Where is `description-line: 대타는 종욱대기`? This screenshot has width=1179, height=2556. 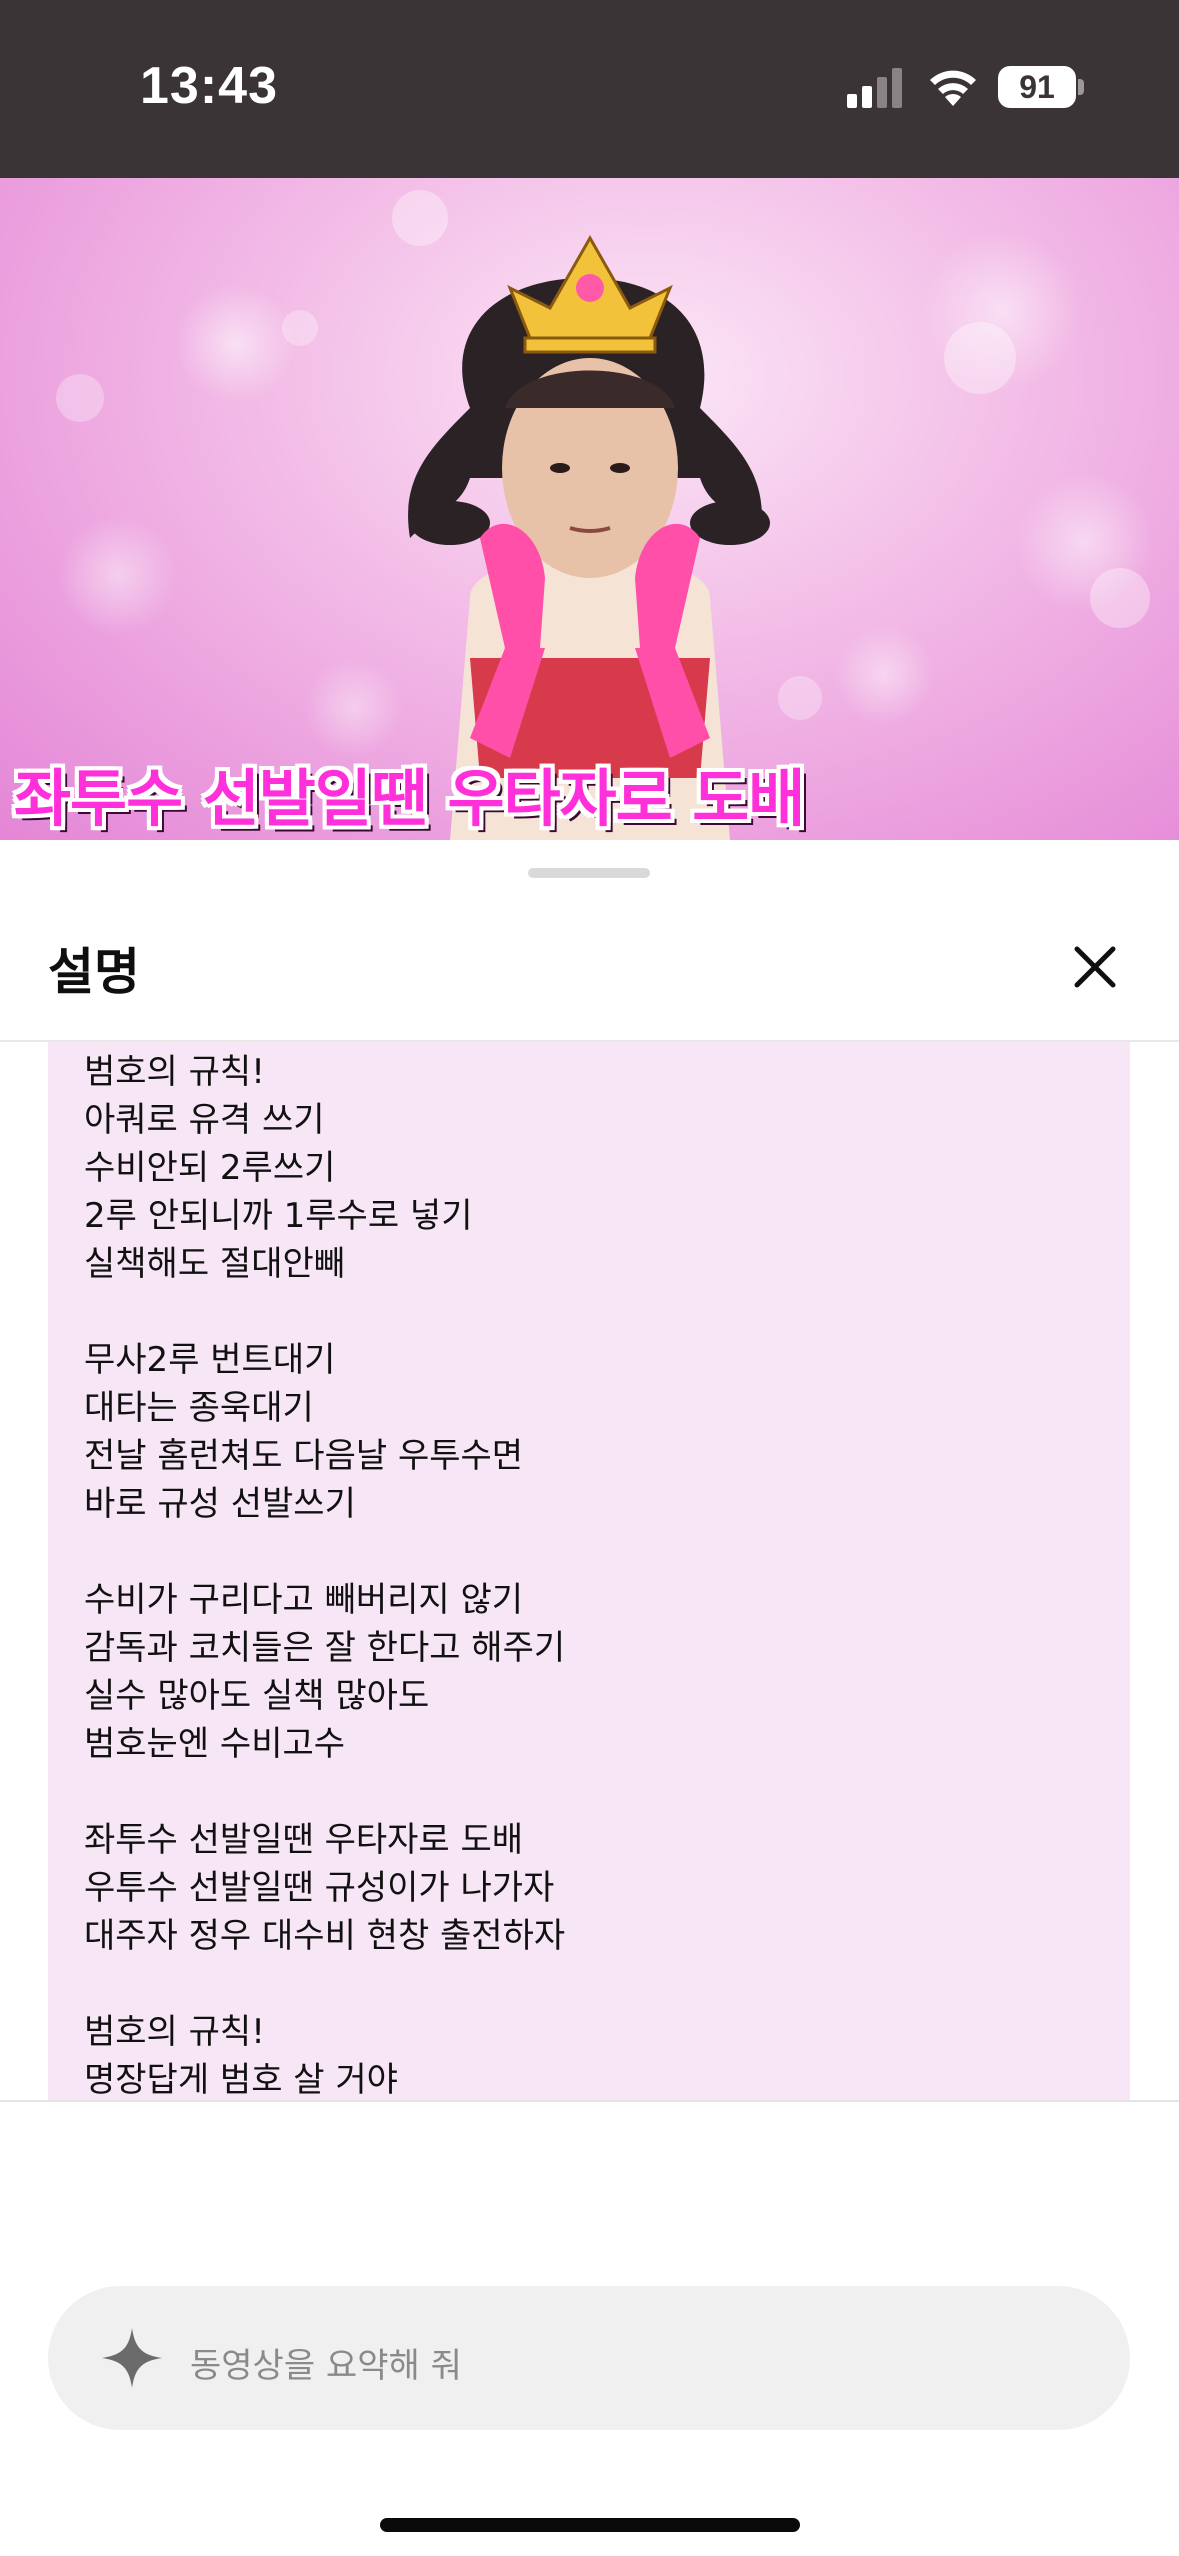 description-line: 대타는 종욱대기 is located at coordinates (199, 1408).